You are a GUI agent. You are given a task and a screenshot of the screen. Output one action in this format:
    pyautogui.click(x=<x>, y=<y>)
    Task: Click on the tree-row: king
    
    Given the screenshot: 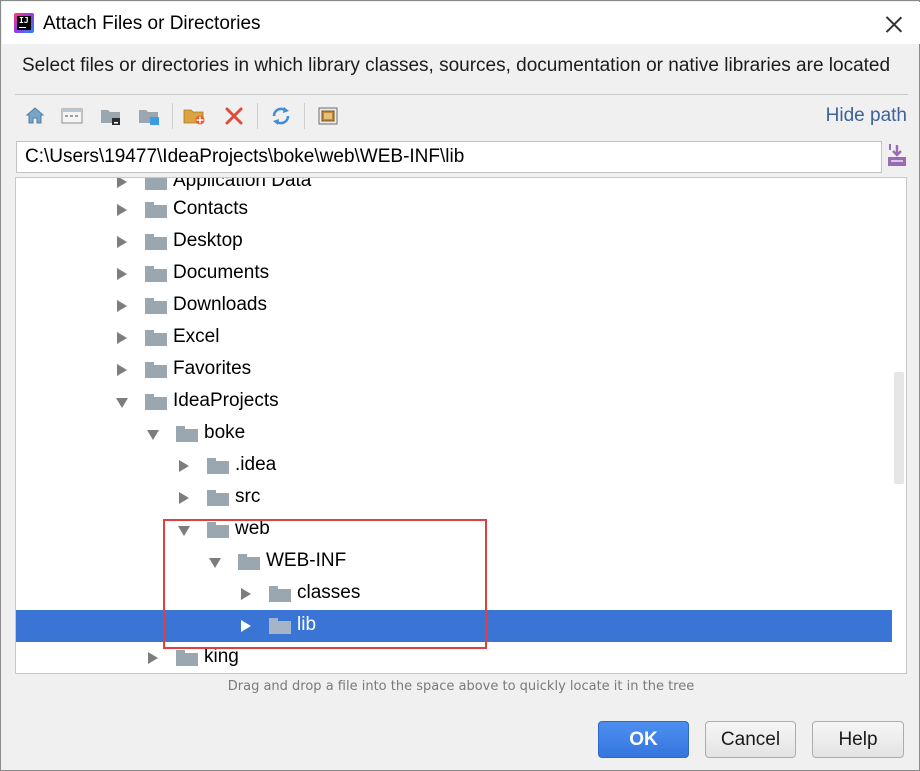 What is the action you would take?
    pyautogui.click(x=454, y=657)
    